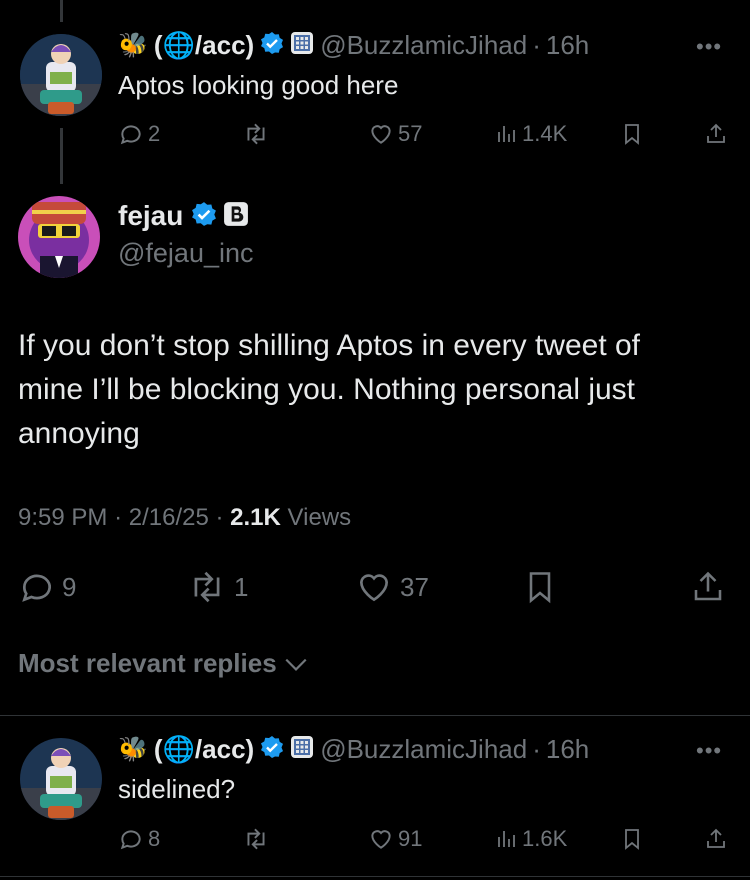  I want to click on reply-button: 2, so click(139, 134).